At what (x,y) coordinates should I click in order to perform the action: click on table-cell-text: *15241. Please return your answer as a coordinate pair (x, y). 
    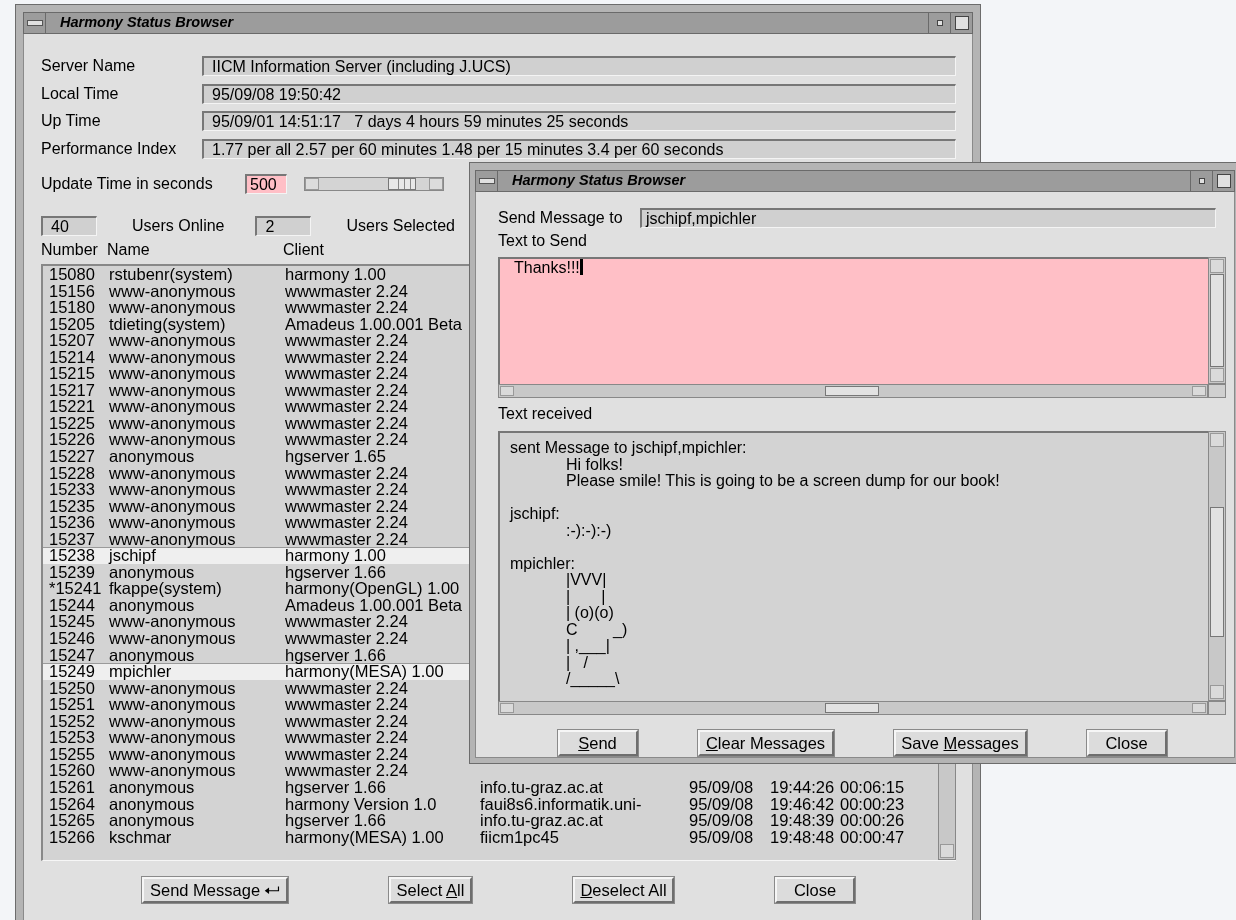
    Looking at the image, I should click on (76, 588).